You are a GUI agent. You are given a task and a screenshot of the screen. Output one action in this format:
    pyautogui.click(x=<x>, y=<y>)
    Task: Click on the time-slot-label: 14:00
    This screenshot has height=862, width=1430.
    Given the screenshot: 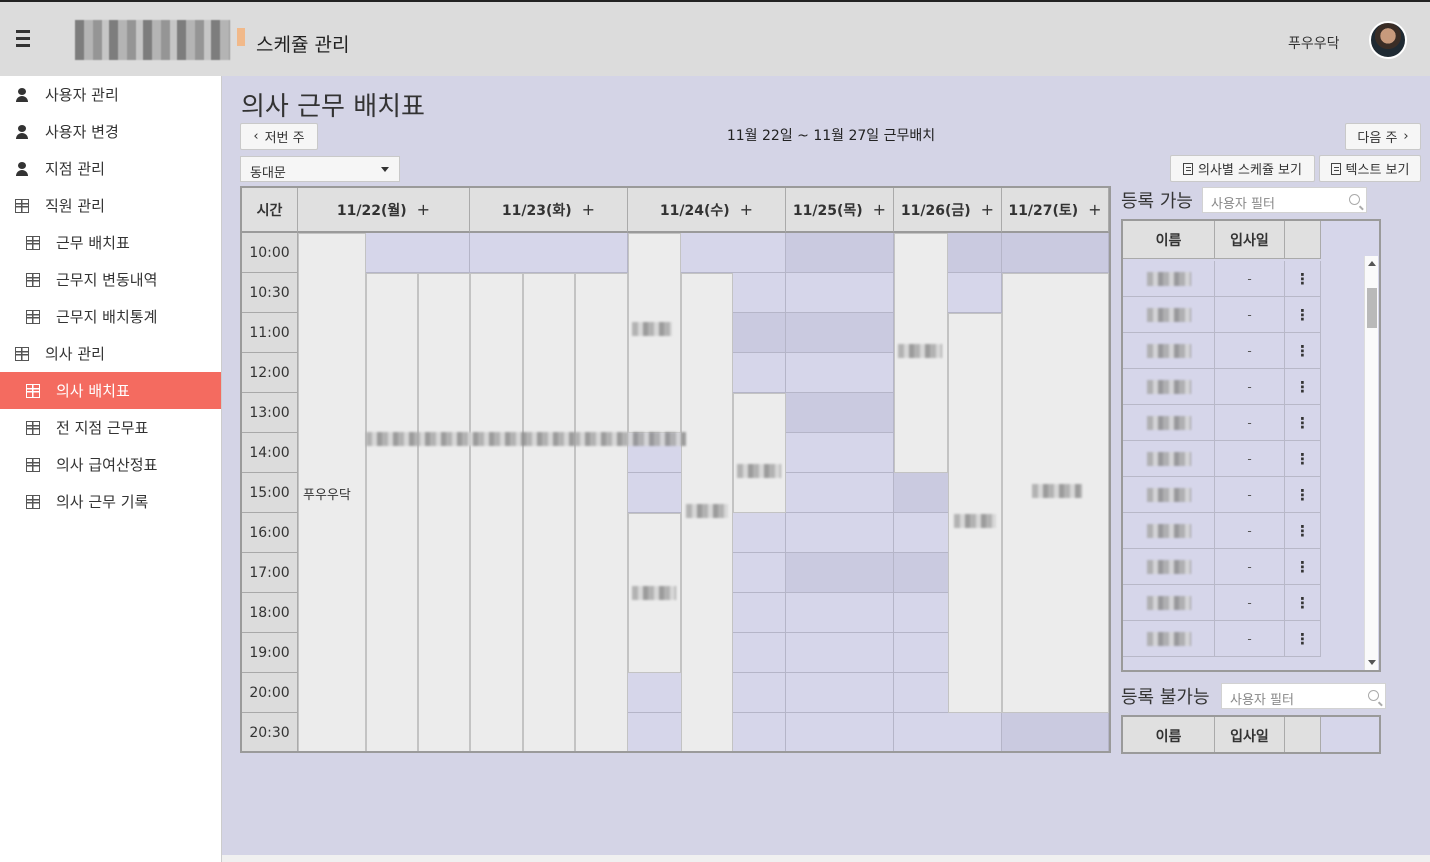 What is the action you would take?
    pyautogui.click(x=270, y=453)
    